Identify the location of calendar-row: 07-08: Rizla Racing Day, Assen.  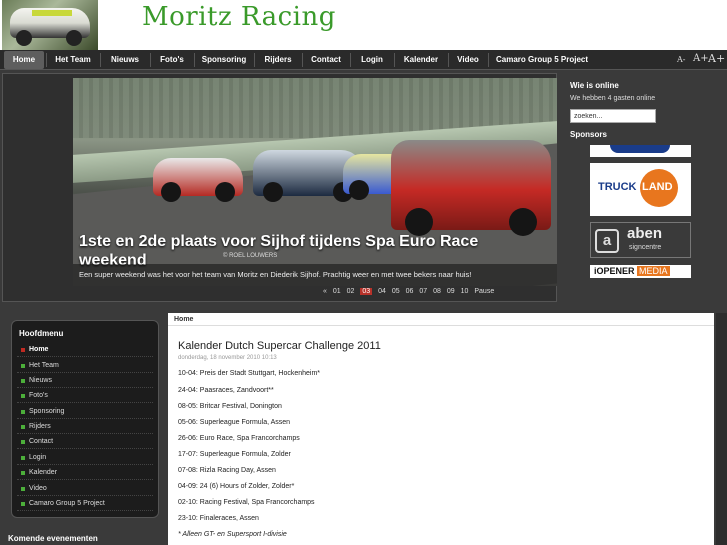
(227, 470).